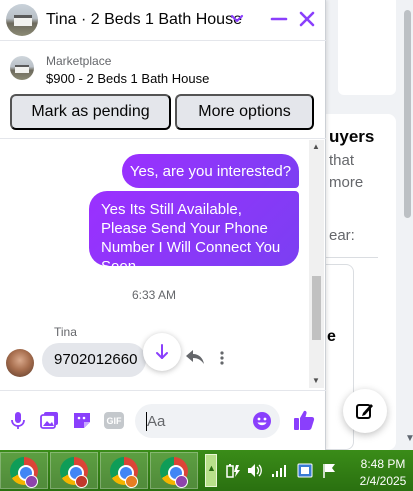 The image size is (413, 491). Describe the element at coordinates (146, 421) in the screenshot. I see `text-caret` at that location.